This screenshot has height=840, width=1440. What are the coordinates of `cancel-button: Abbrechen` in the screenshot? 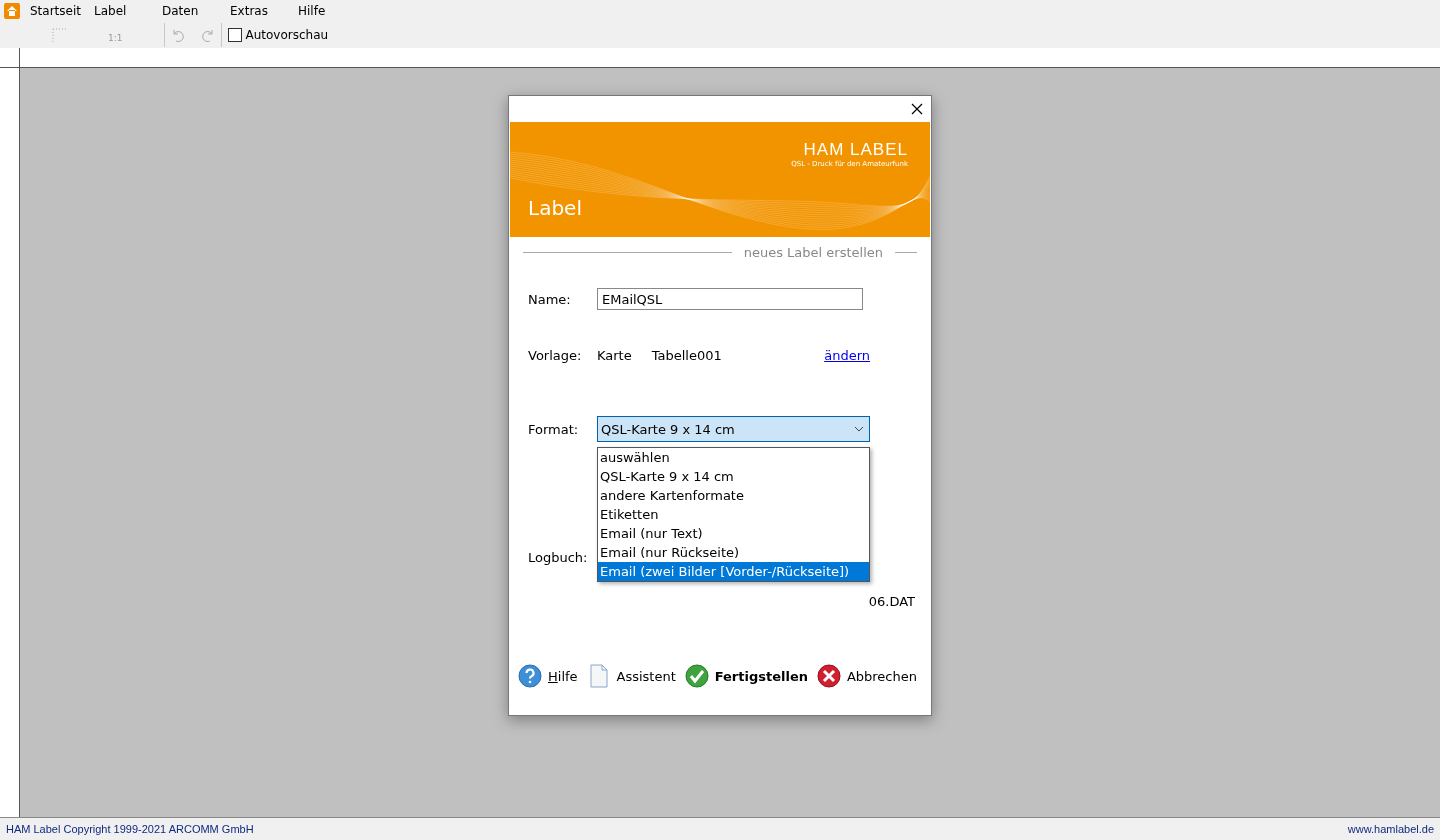 It's located at (866, 676).